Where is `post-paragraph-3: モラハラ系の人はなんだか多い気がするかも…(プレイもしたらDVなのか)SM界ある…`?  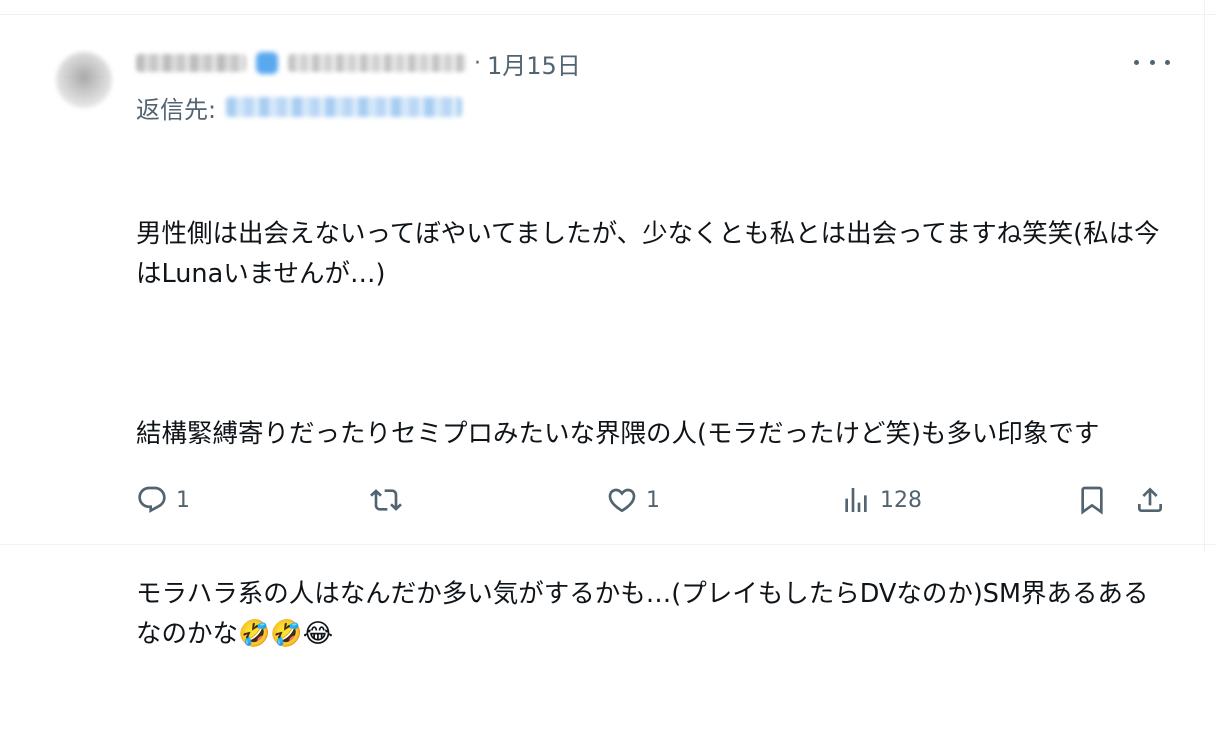 post-paragraph-3: モラハラ系の人はなんだか多い気がするかも…(プレイもしたらDVなのか)SM界ある… is located at coordinates (651, 614).